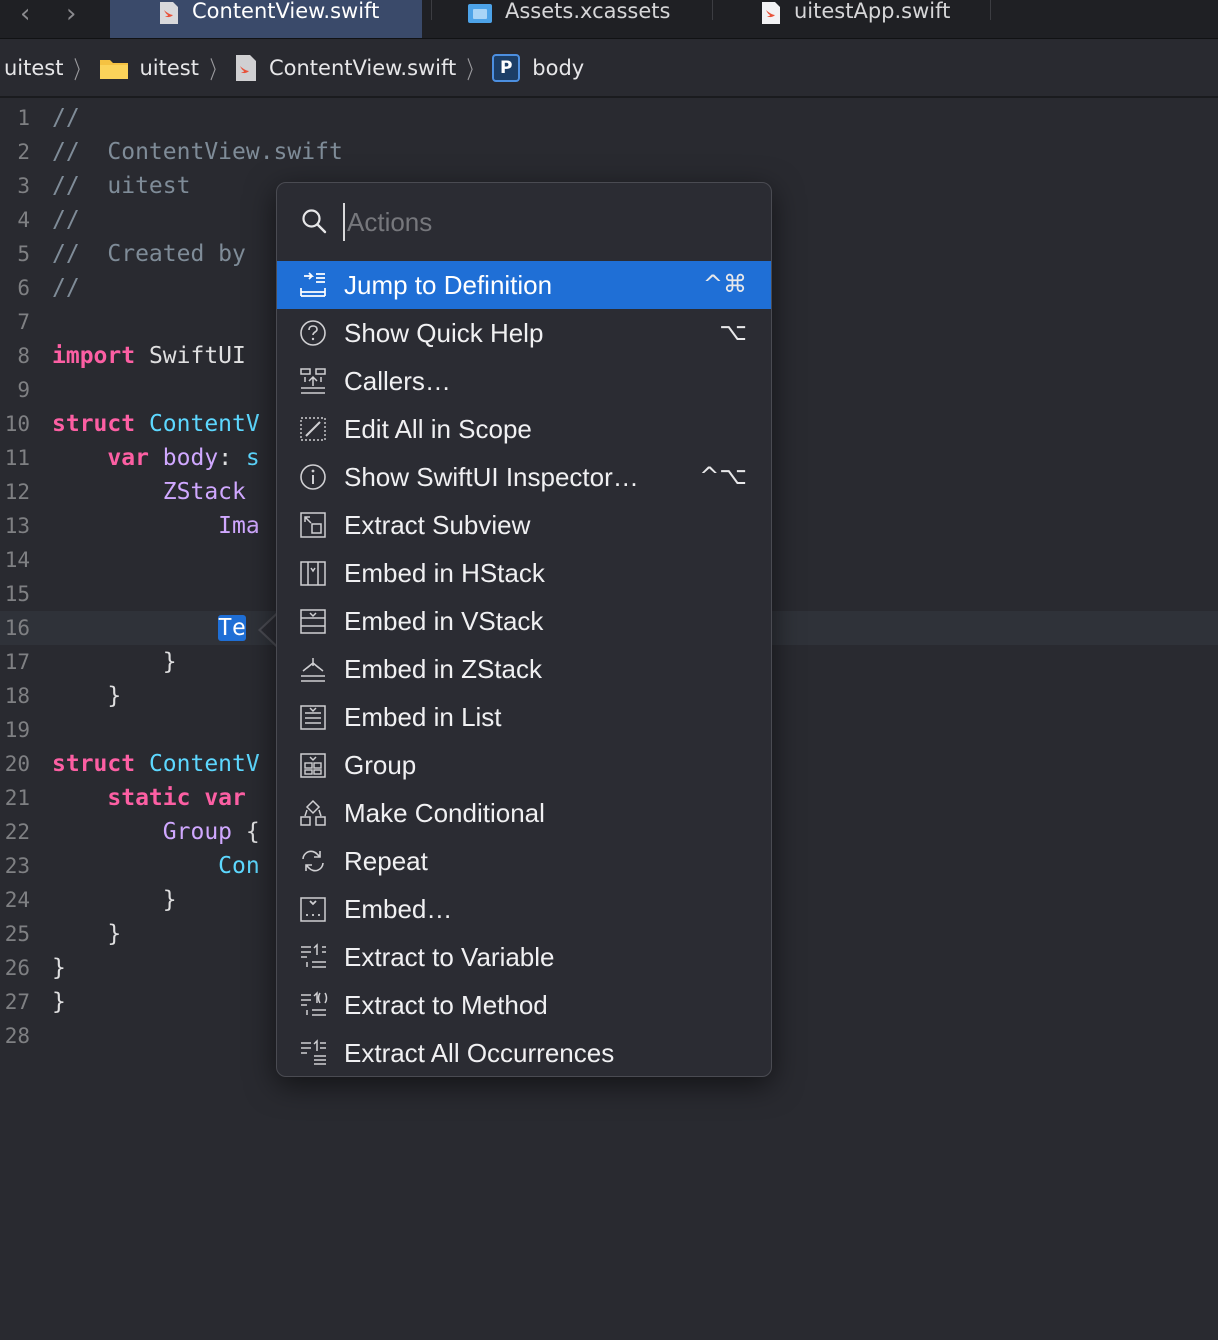 This screenshot has width=1218, height=1340. I want to click on code-token: Te, so click(232, 628).